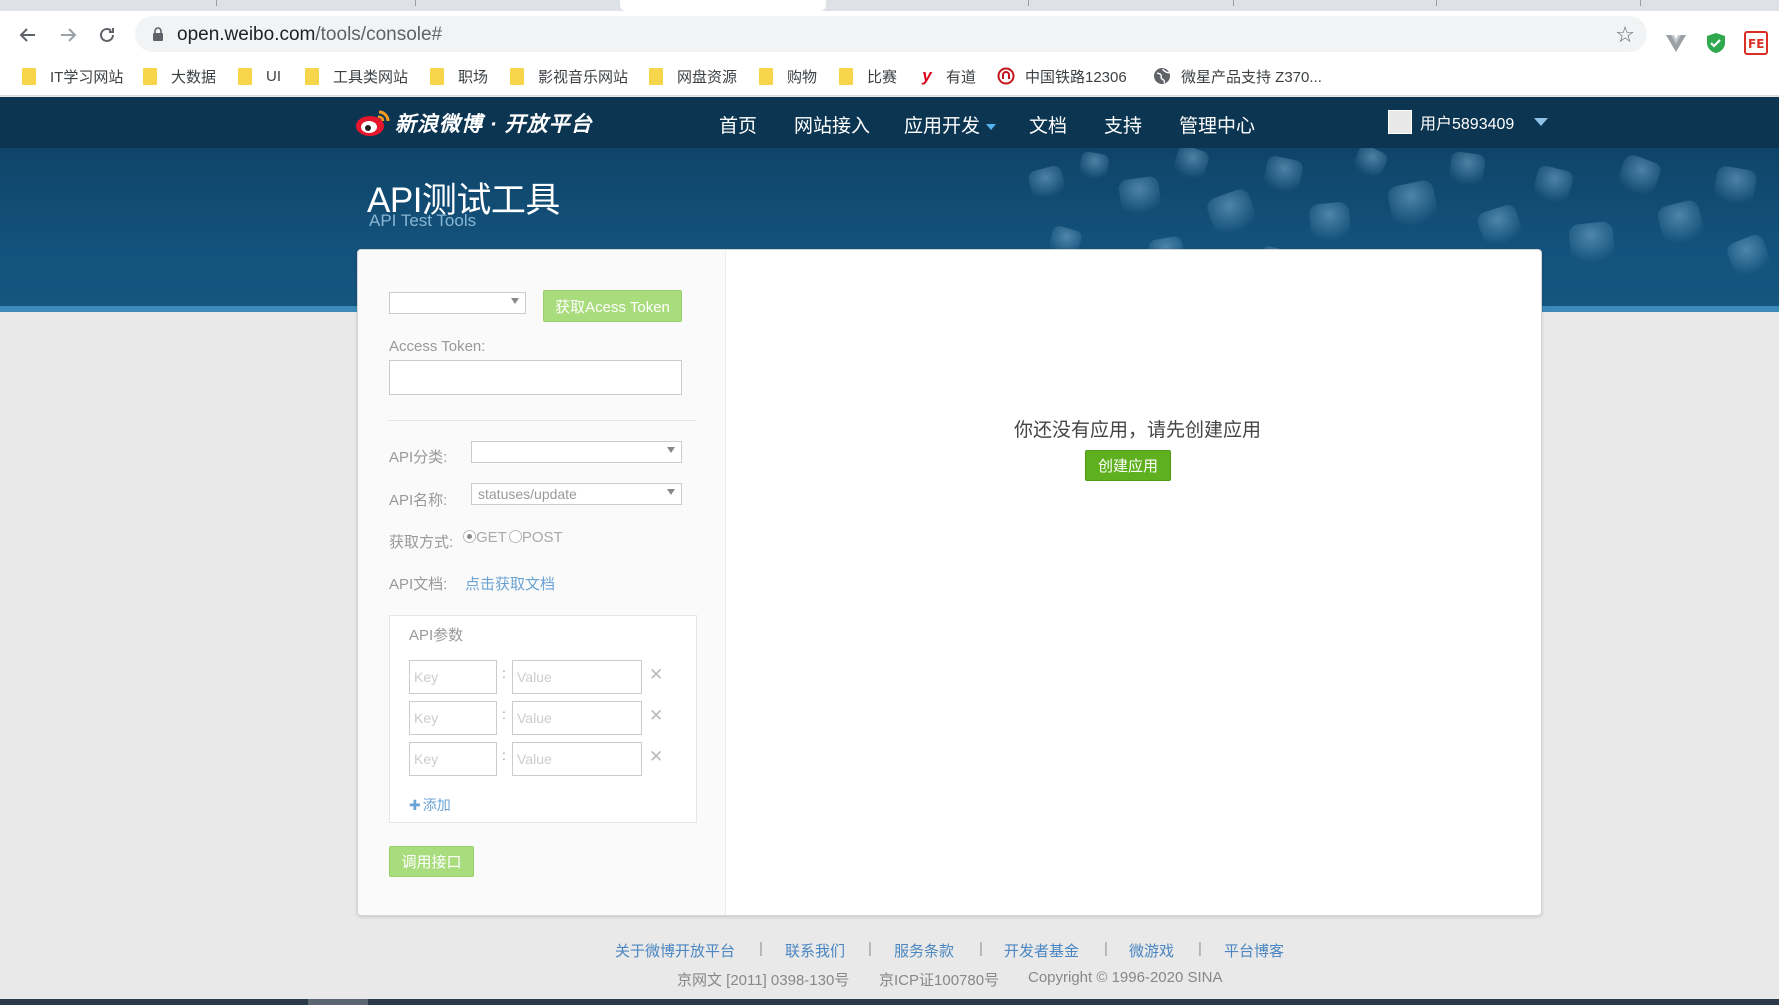 Image resolution: width=1779 pixels, height=1005 pixels. What do you see at coordinates (418, 584) in the screenshot?
I see `api-doc-label: API文档:` at bounding box center [418, 584].